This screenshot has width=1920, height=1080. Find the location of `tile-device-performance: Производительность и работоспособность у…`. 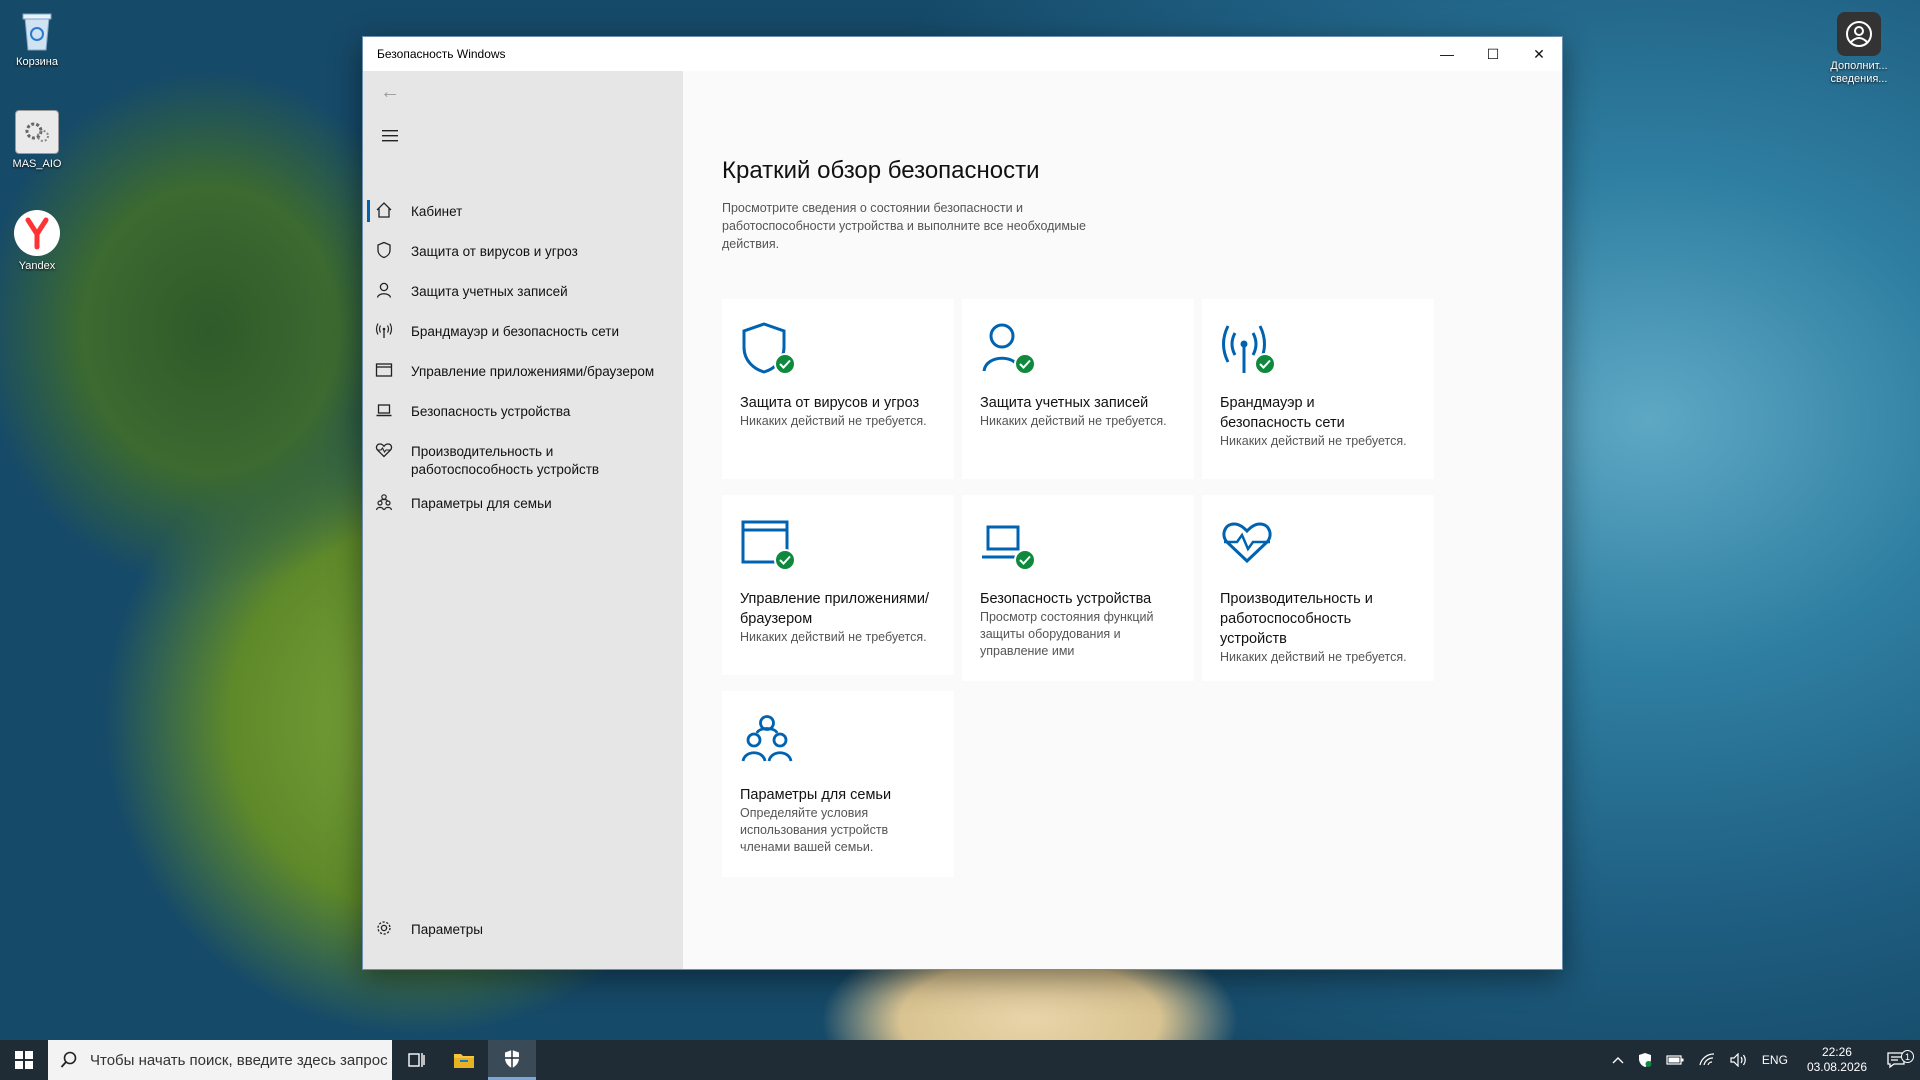

tile-device-performance: Производительность и работоспособность у… is located at coordinates (1318, 588).